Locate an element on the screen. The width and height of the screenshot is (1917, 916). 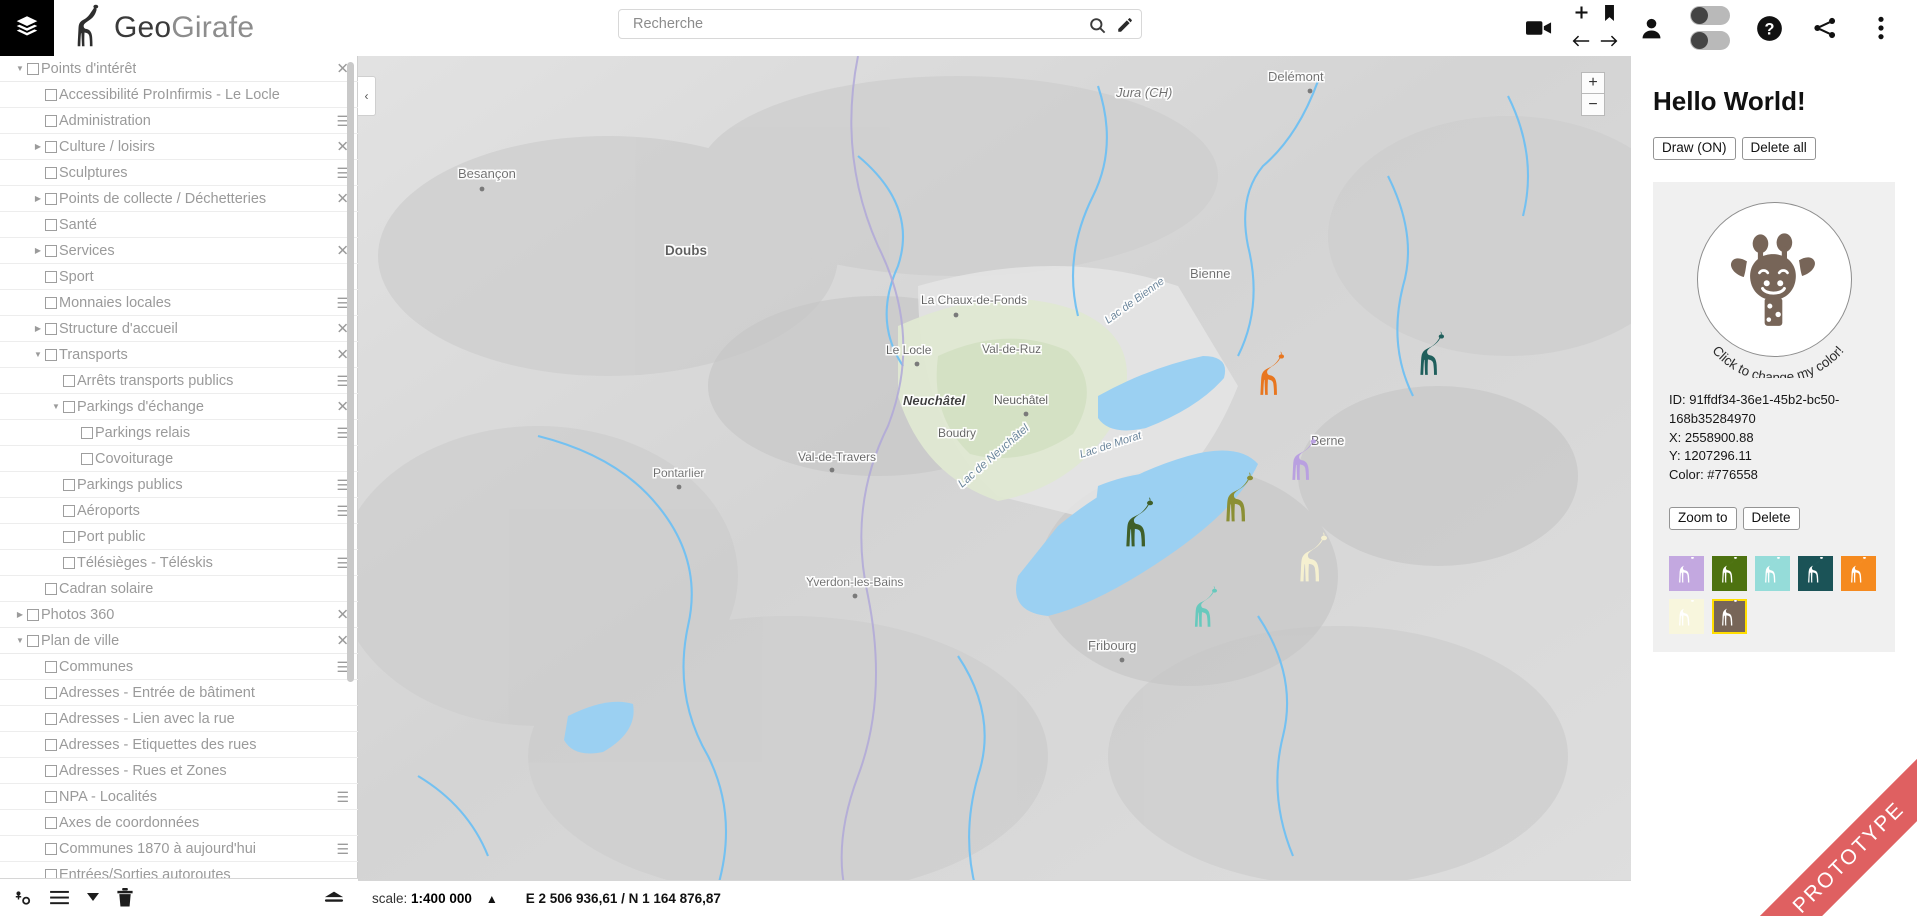
layer-tree-row: Sculptures ☰ is located at coordinates (179, 173).